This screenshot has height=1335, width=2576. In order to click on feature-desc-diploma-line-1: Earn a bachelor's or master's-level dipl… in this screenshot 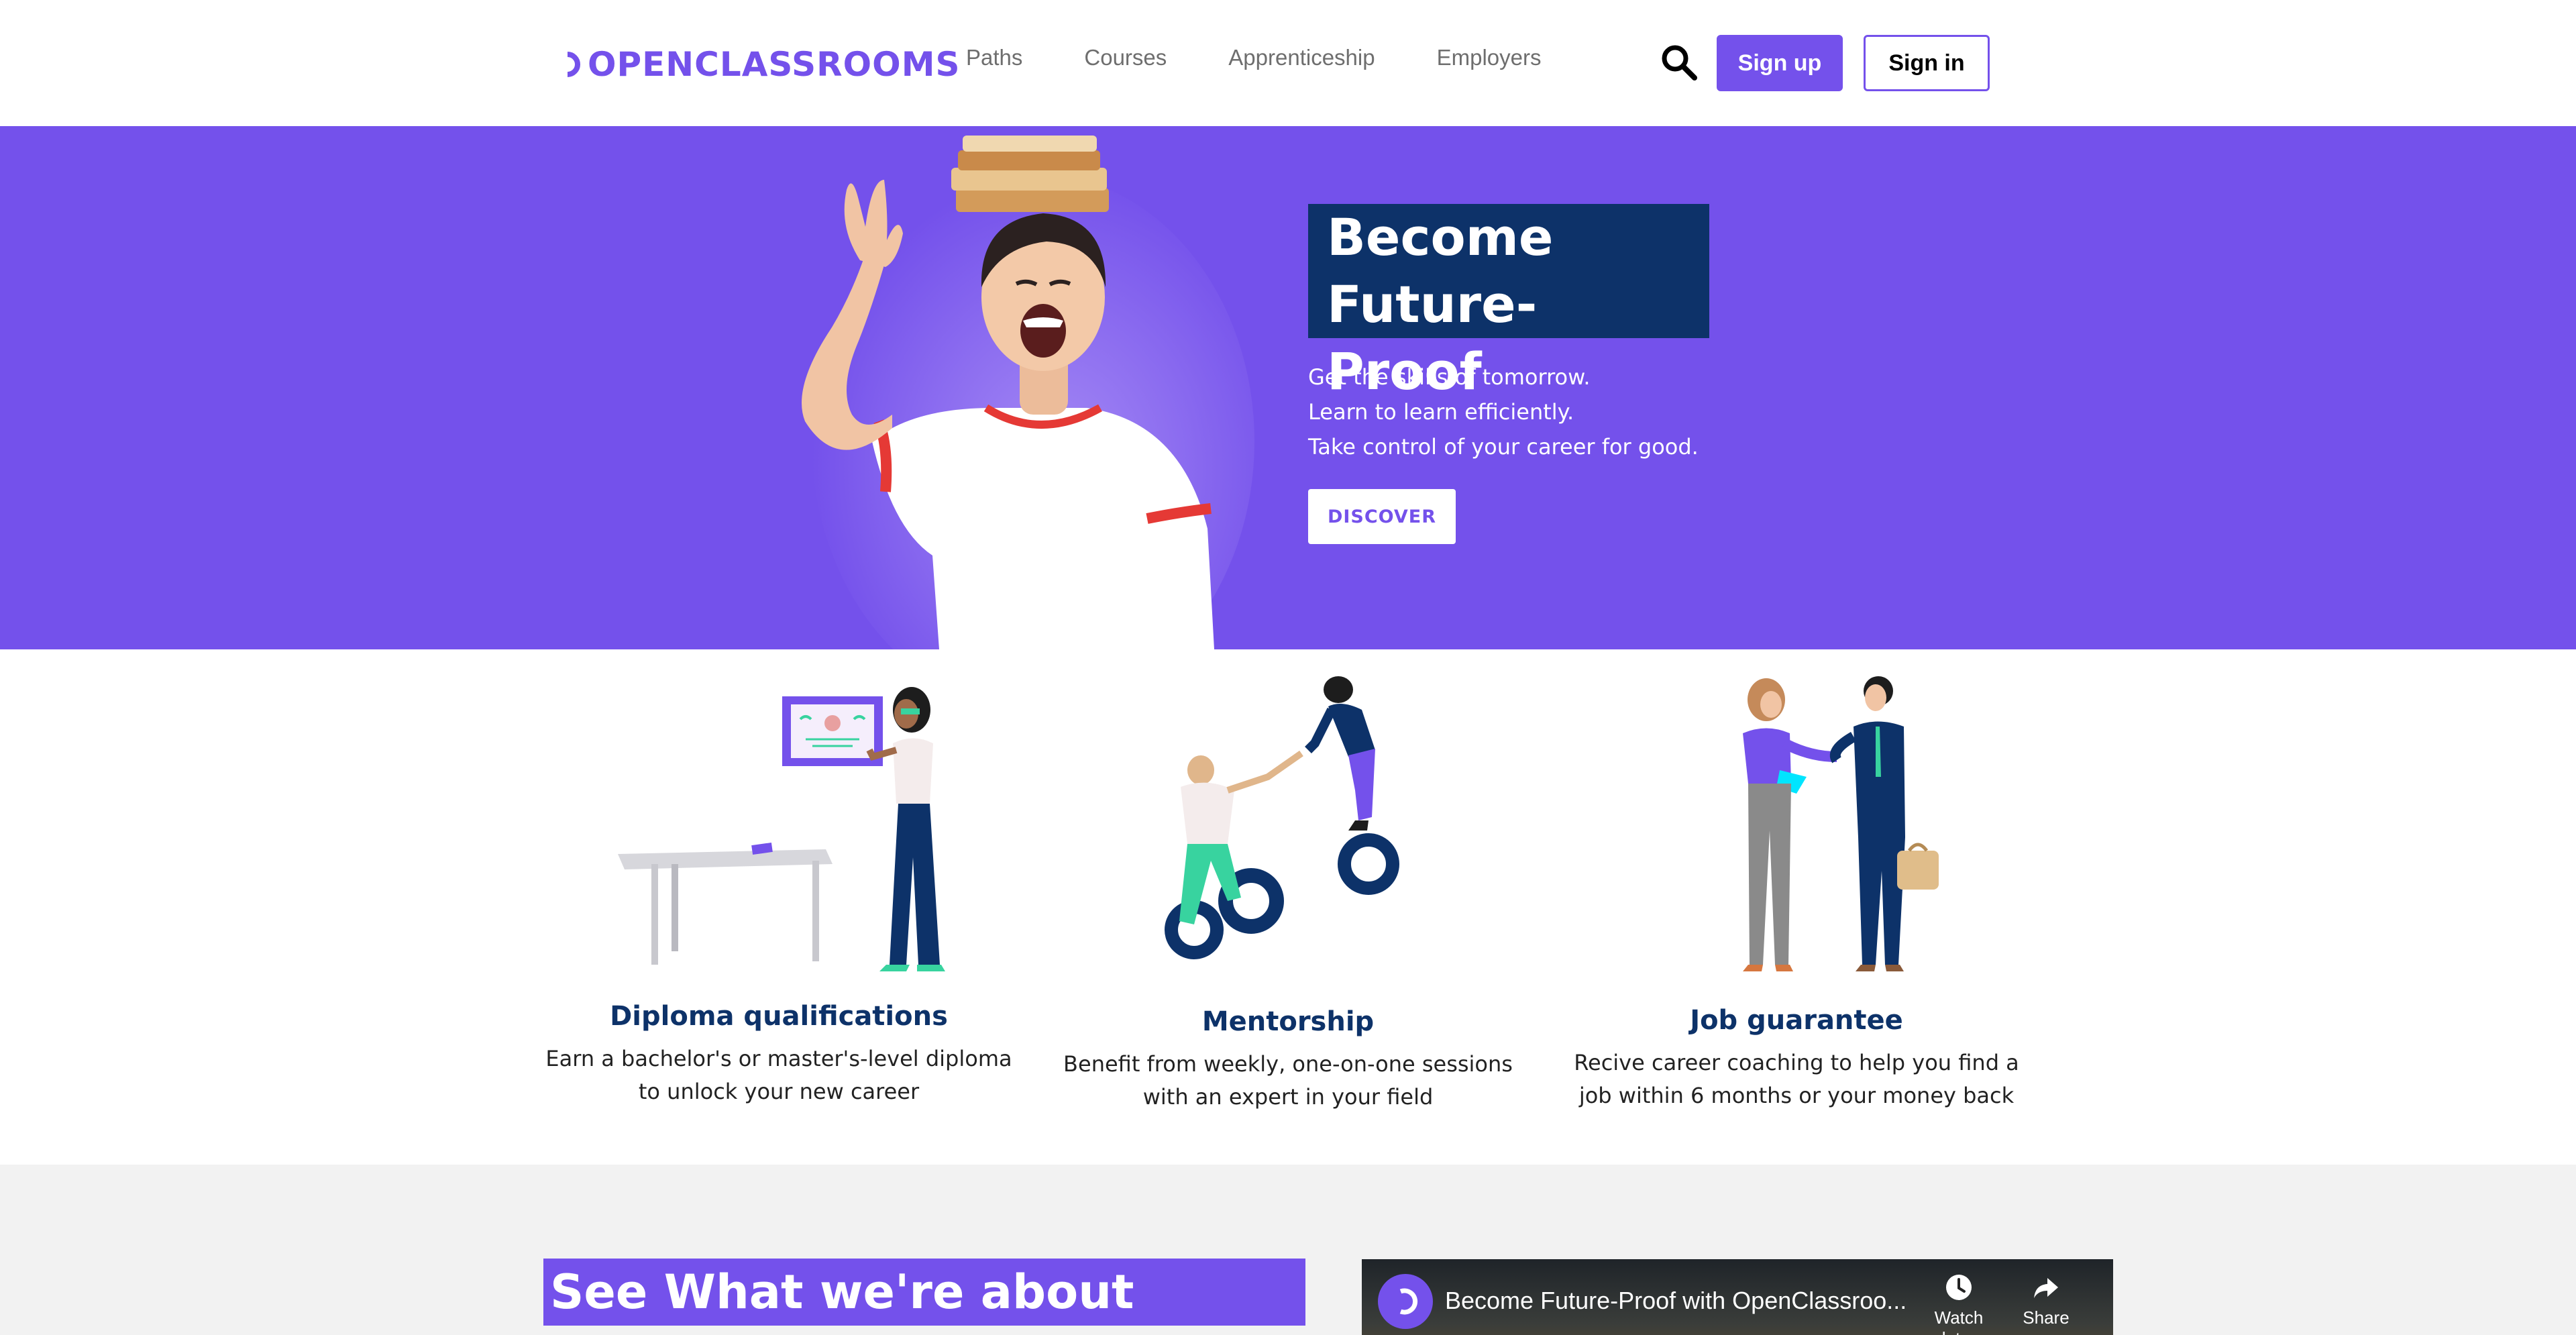, I will do `click(778, 1058)`.